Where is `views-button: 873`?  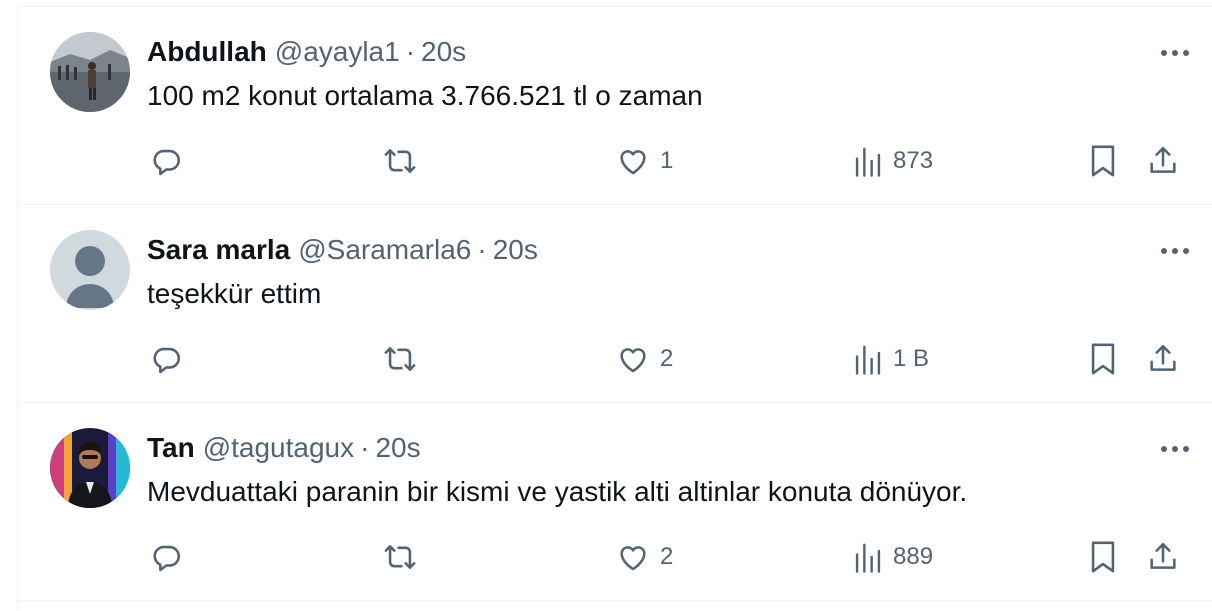
views-button: 873 is located at coordinates (893, 161).